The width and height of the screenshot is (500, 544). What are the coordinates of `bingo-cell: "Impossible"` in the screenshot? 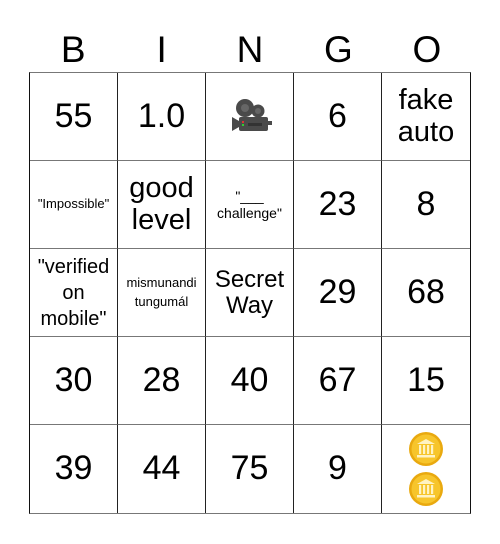 It's located at (74, 205).